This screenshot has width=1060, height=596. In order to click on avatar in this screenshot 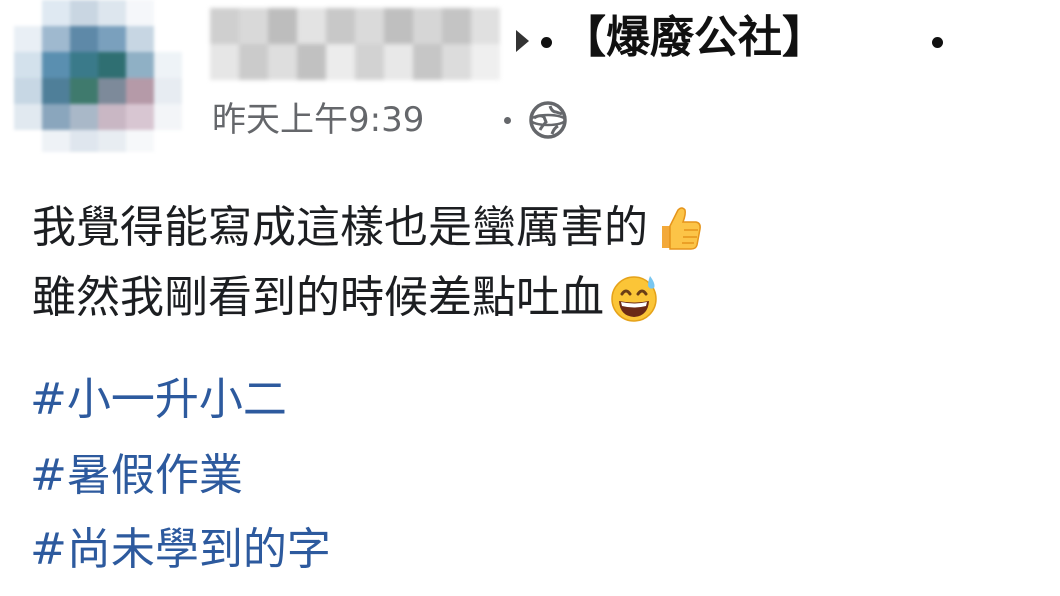, I will do `click(98, 76)`.